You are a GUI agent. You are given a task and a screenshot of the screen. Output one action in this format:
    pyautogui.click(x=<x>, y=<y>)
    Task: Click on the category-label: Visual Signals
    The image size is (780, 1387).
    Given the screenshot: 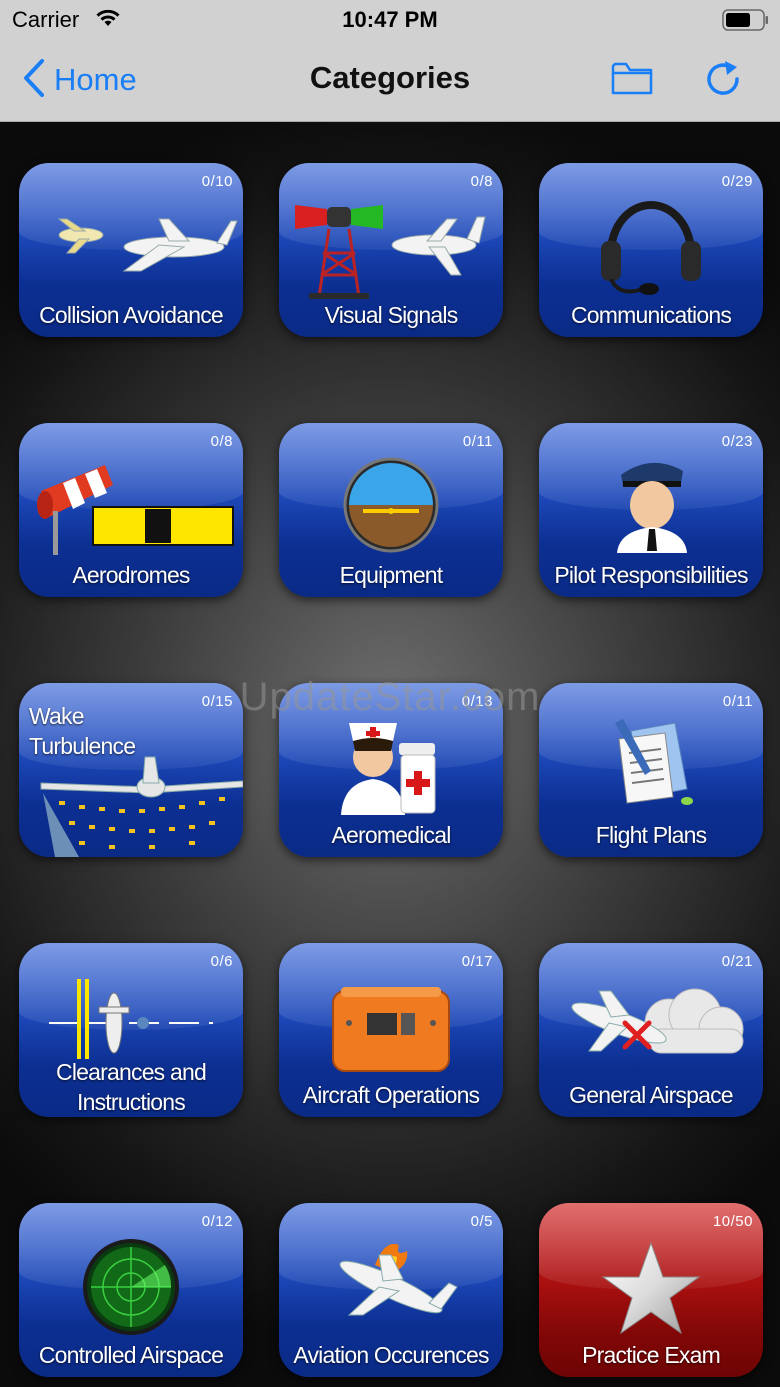 What is the action you would take?
    pyautogui.click(x=391, y=315)
    